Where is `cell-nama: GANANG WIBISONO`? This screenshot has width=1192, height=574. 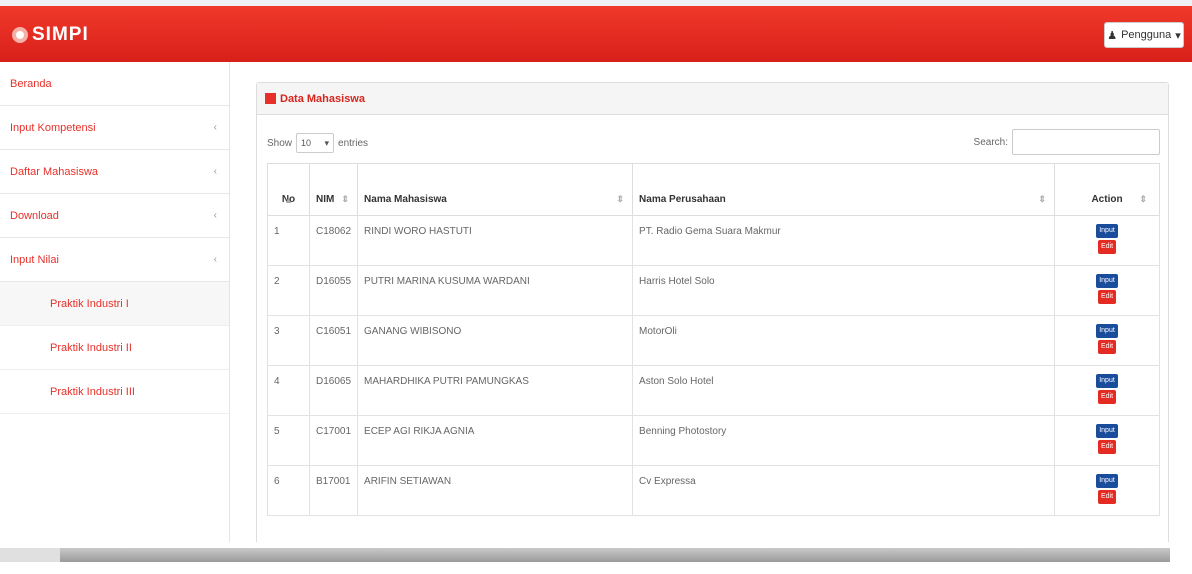
cell-nama: GANANG WIBISONO is located at coordinates (495, 340).